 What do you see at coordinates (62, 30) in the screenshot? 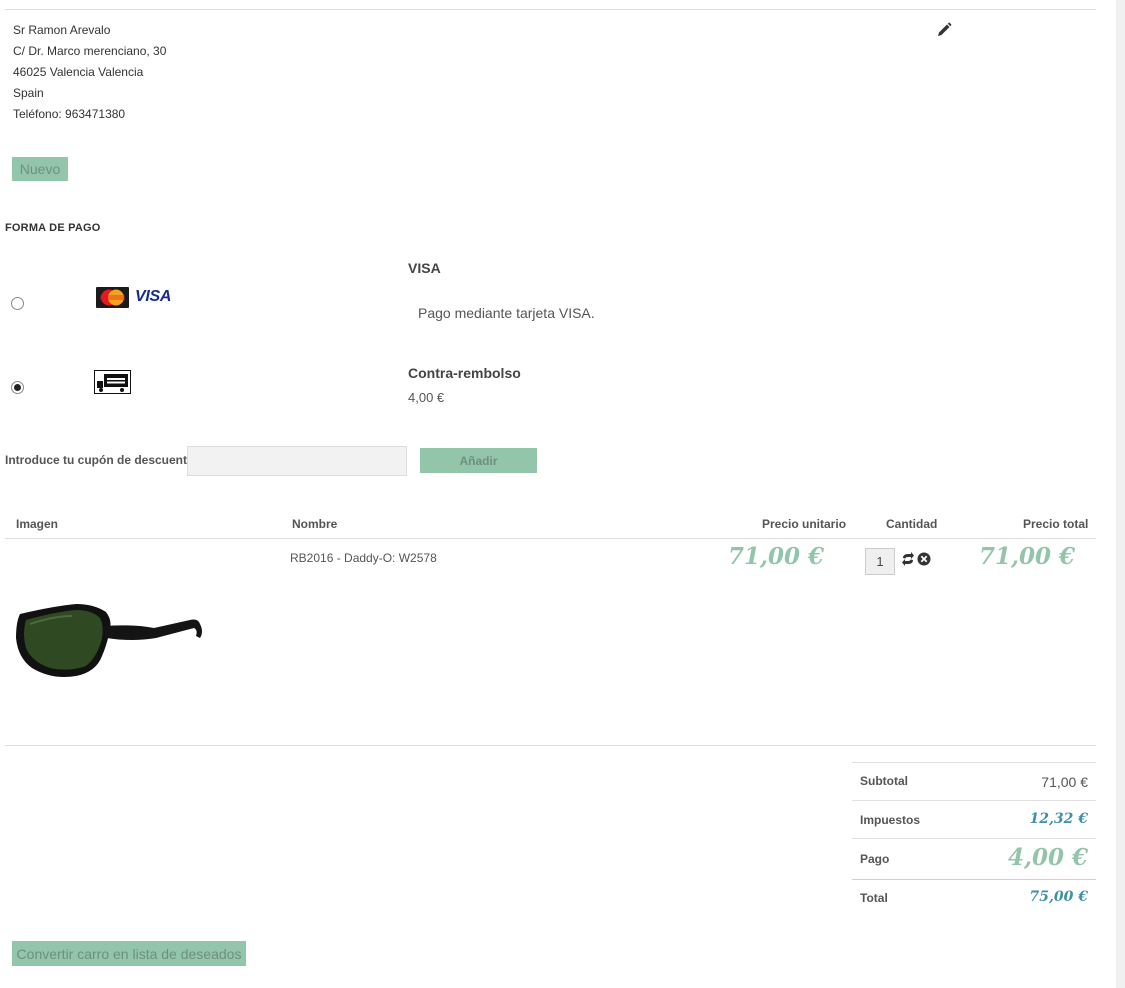
I see `address-name: Sr Ramon Arevalo` at bounding box center [62, 30].